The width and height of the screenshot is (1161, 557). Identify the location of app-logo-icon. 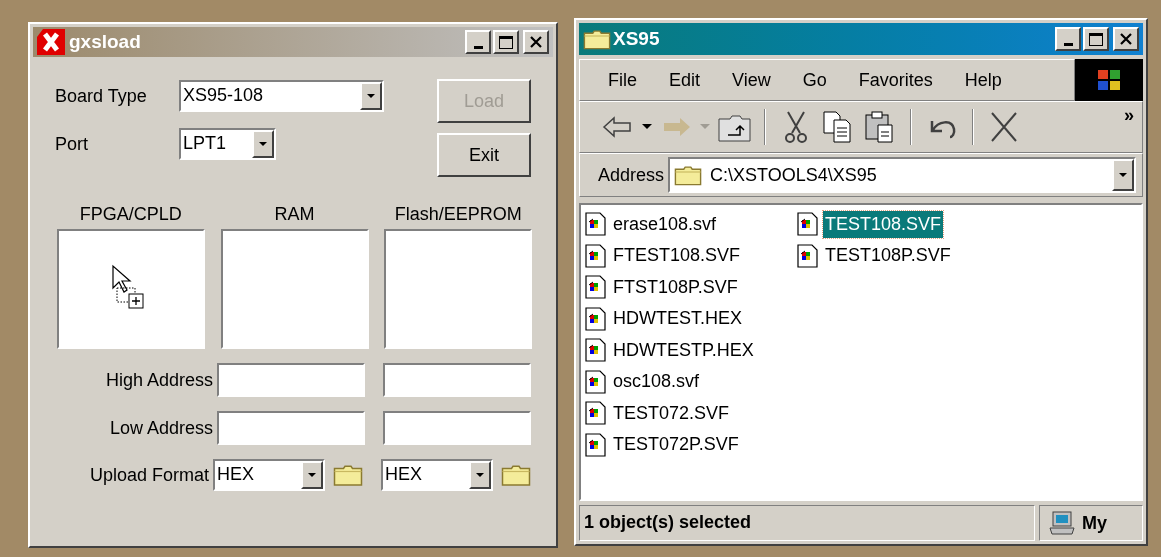
(51, 42).